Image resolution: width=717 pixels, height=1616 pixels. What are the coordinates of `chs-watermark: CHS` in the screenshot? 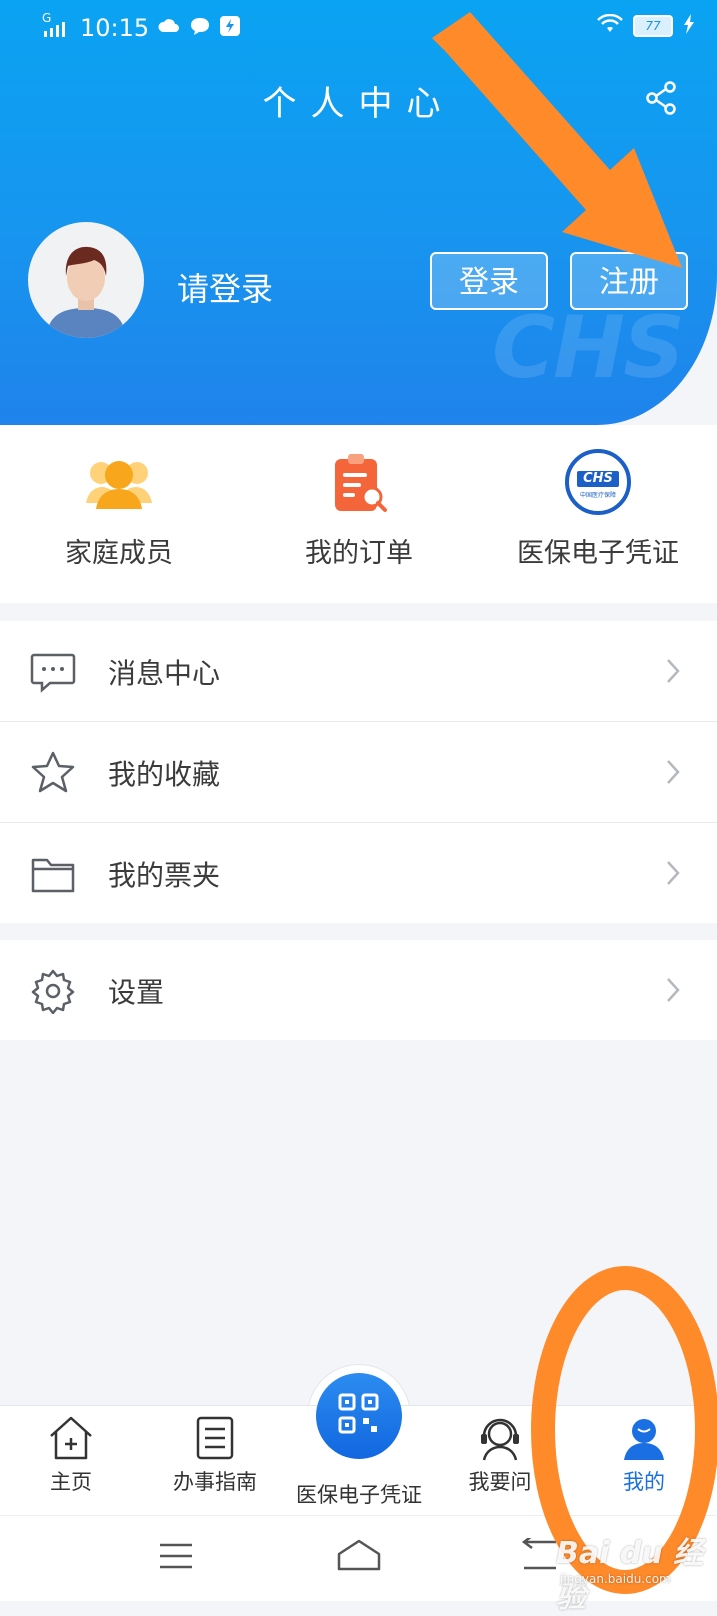 It's located at (588, 348).